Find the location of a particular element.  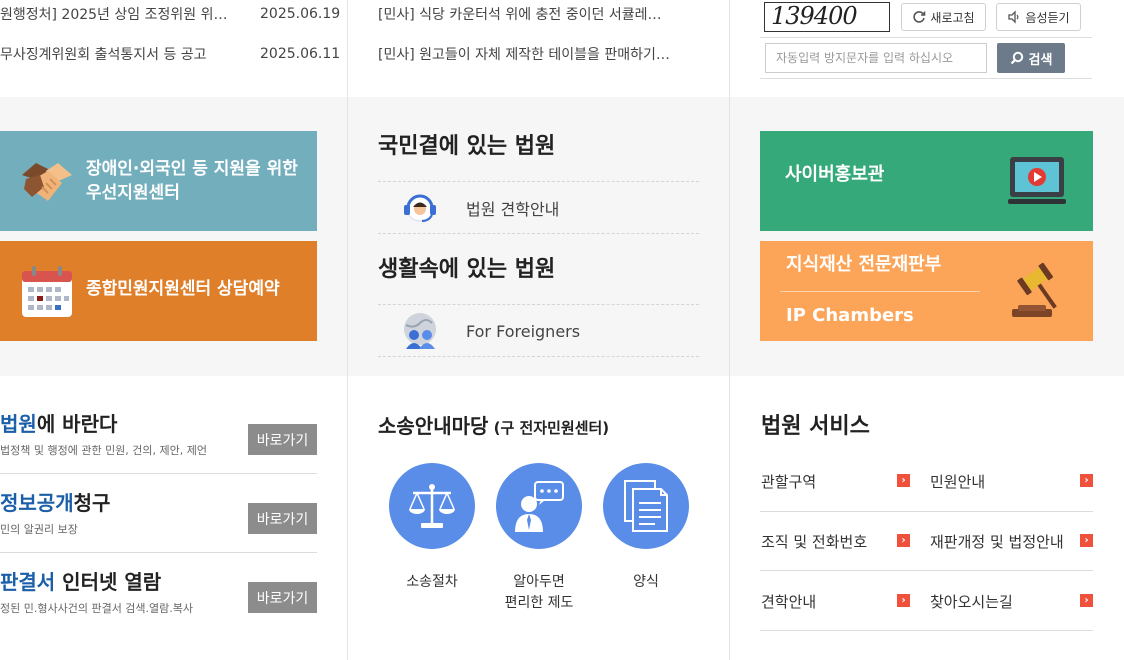

banner-line1: 지식재산 전문재판부 is located at coordinates (864, 264).